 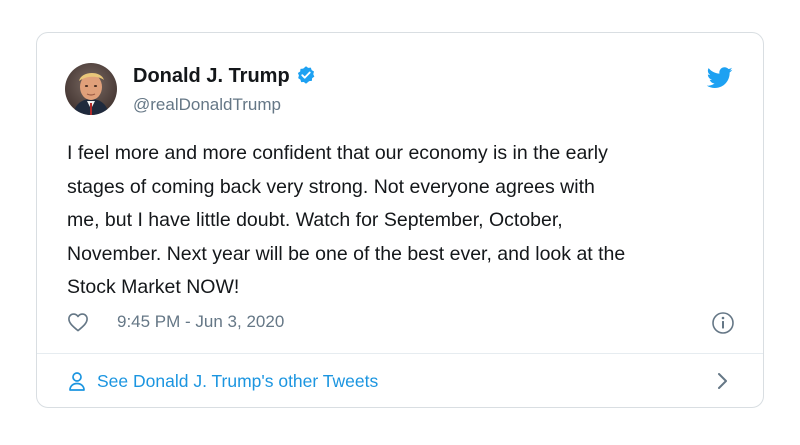 What do you see at coordinates (77, 381) in the screenshot?
I see `person-icon` at bounding box center [77, 381].